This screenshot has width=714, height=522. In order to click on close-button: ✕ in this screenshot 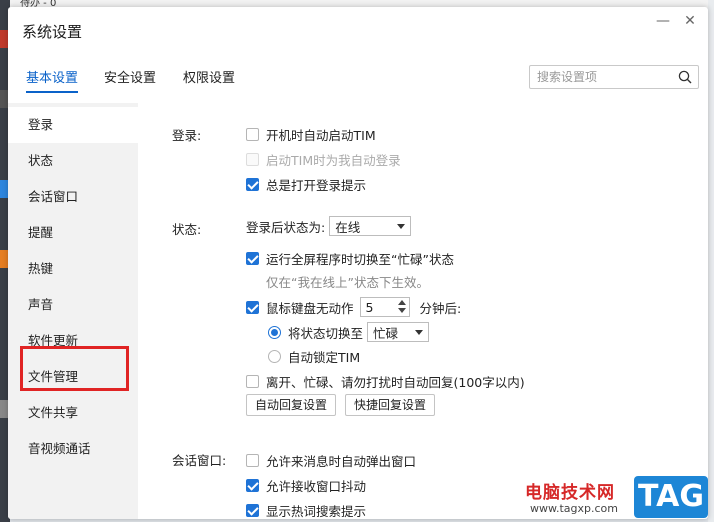, I will do `click(690, 21)`.